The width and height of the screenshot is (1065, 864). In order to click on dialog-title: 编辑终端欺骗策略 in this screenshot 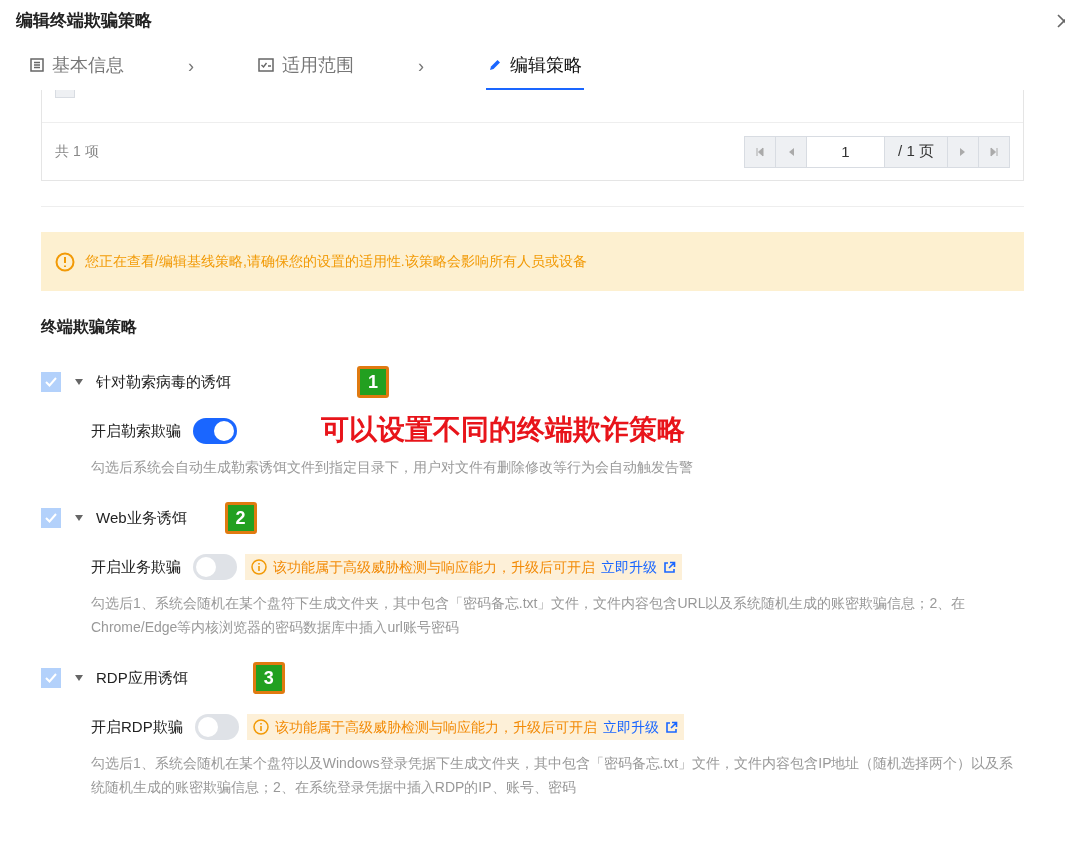, I will do `click(84, 21)`.